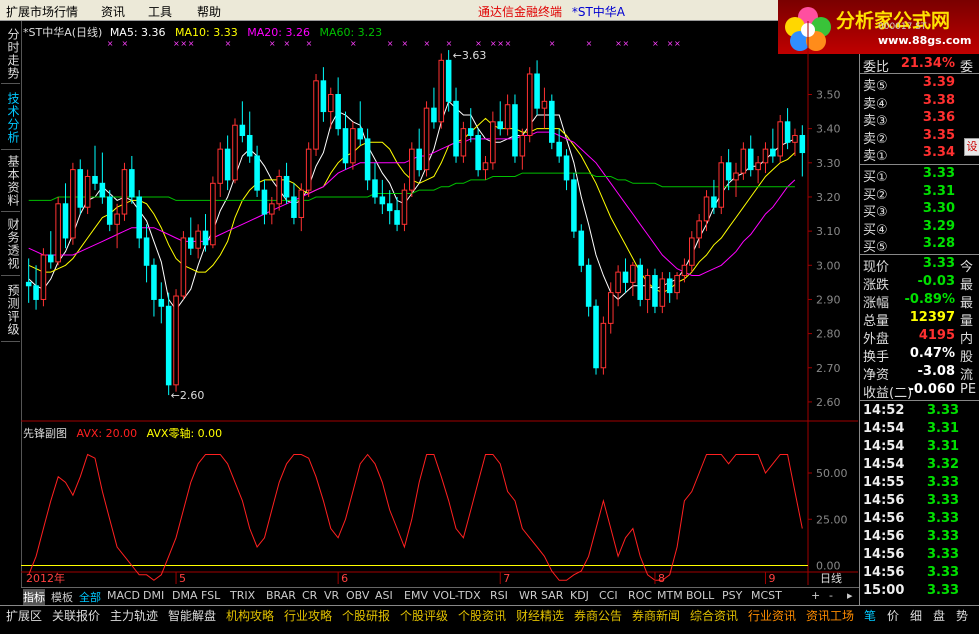 The width and height of the screenshot is (979, 634). I want to click on tick-time: 15:00, so click(884, 590).